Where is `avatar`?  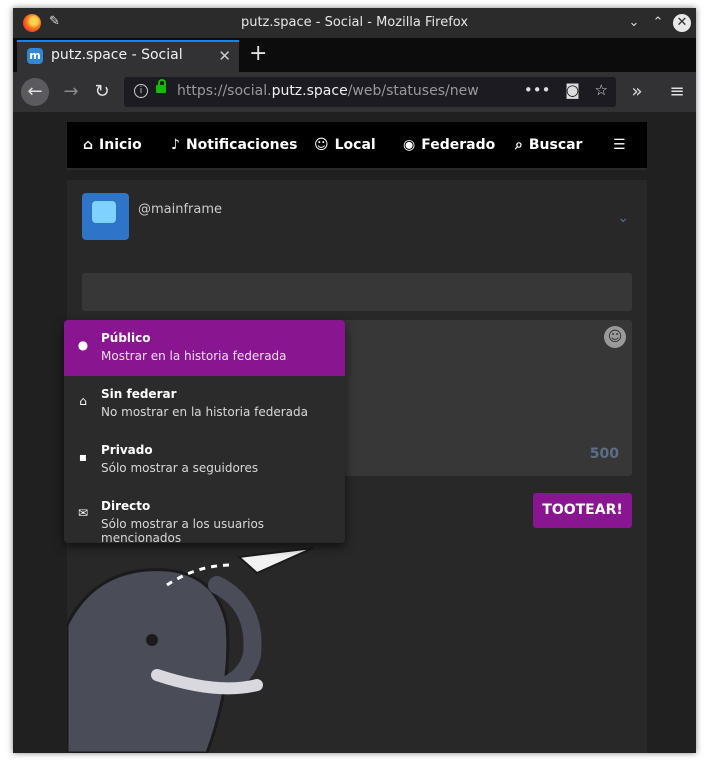
avatar is located at coordinates (105, 216).